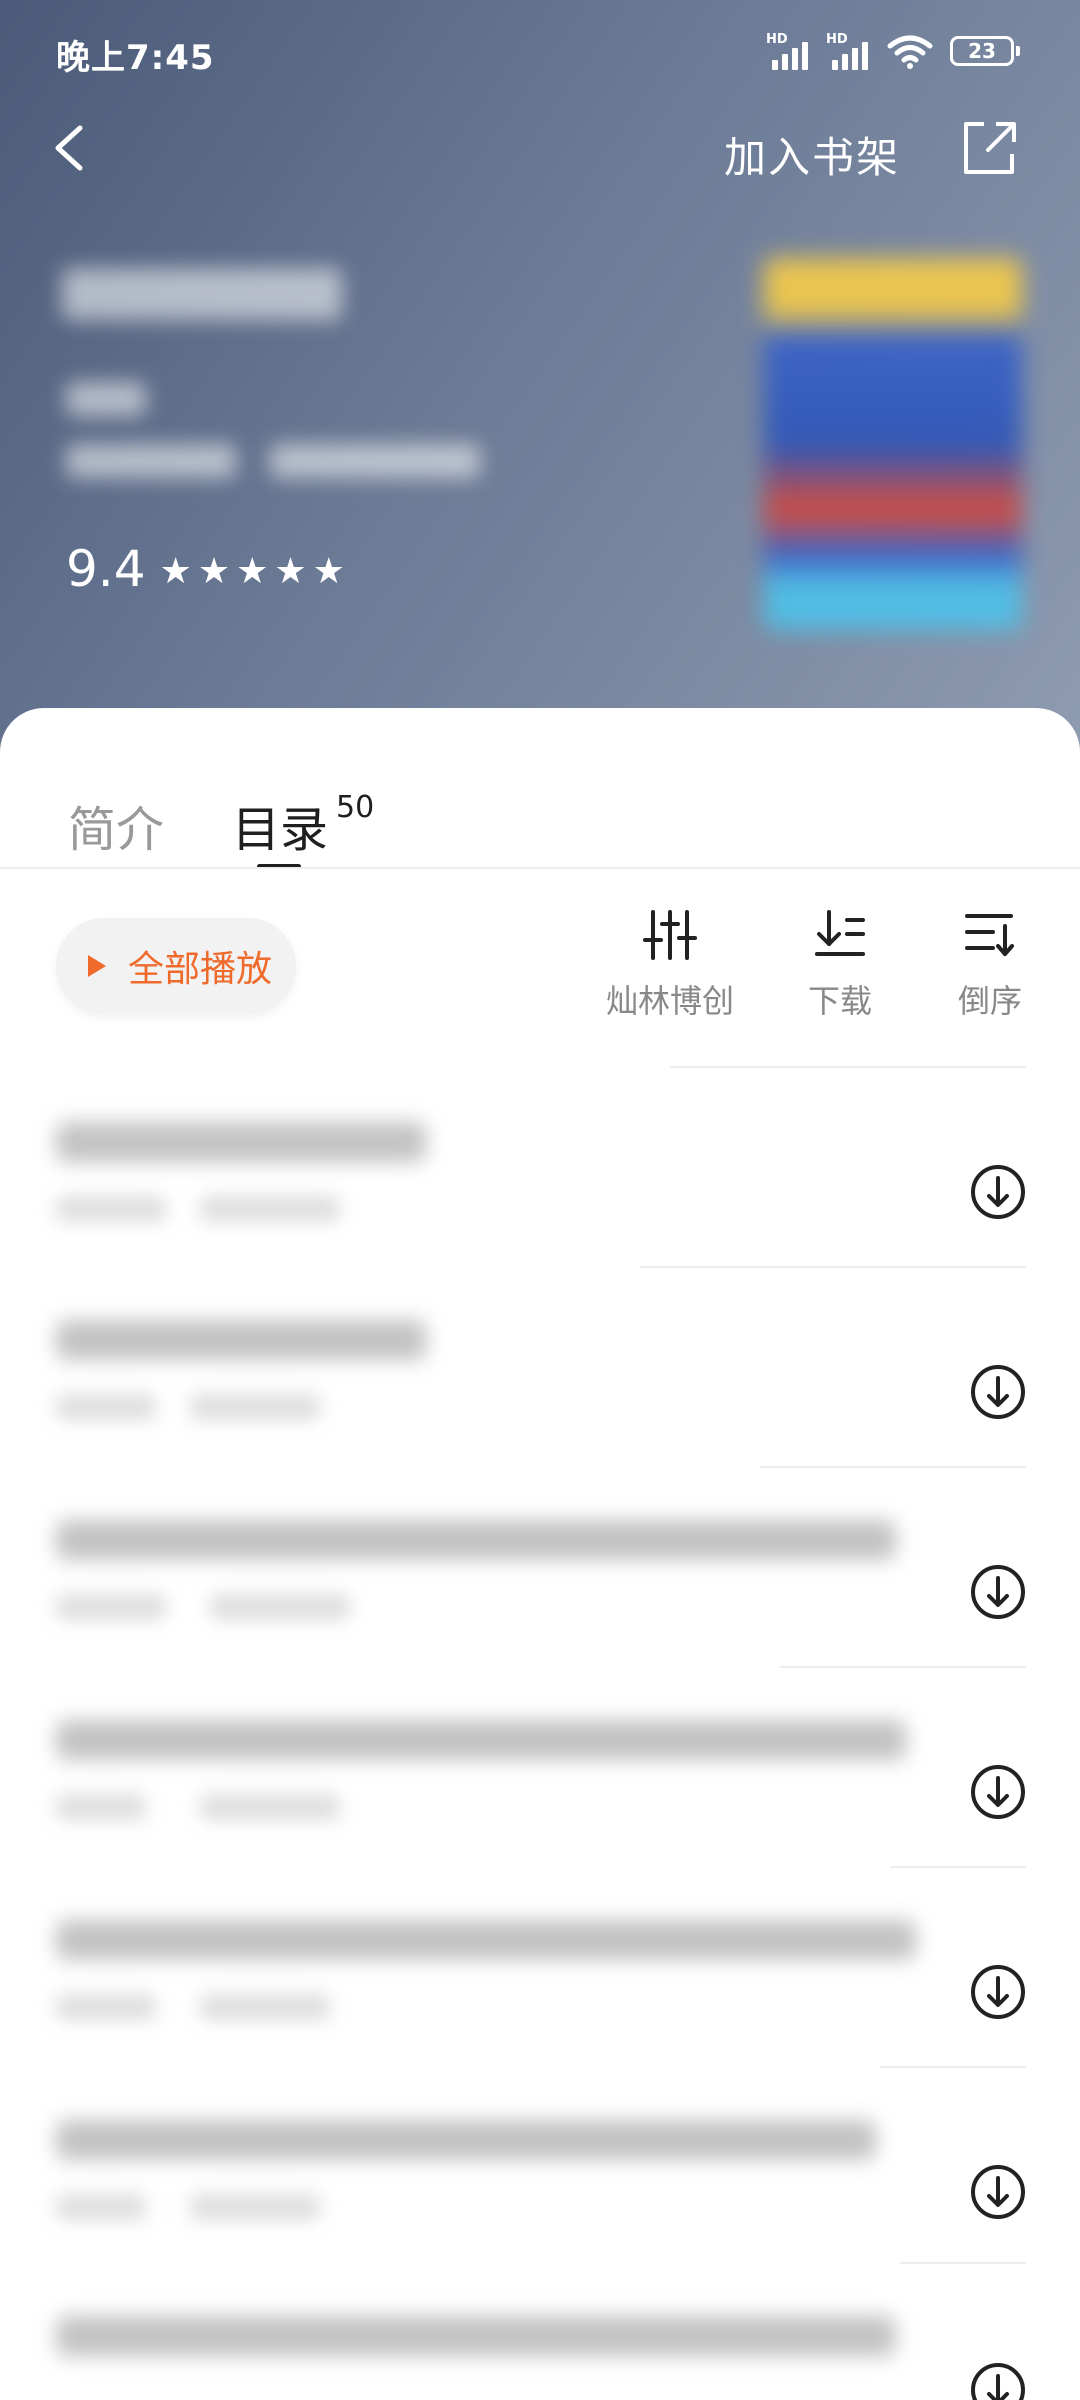 Image resolution: width=1080 pixels, height=2400 pixels. What do you see at coordinates (540, 50) in the screenshot?
I see `status-bar: 晚上7:45 HD HD 23` at bounding box center [540, 50].